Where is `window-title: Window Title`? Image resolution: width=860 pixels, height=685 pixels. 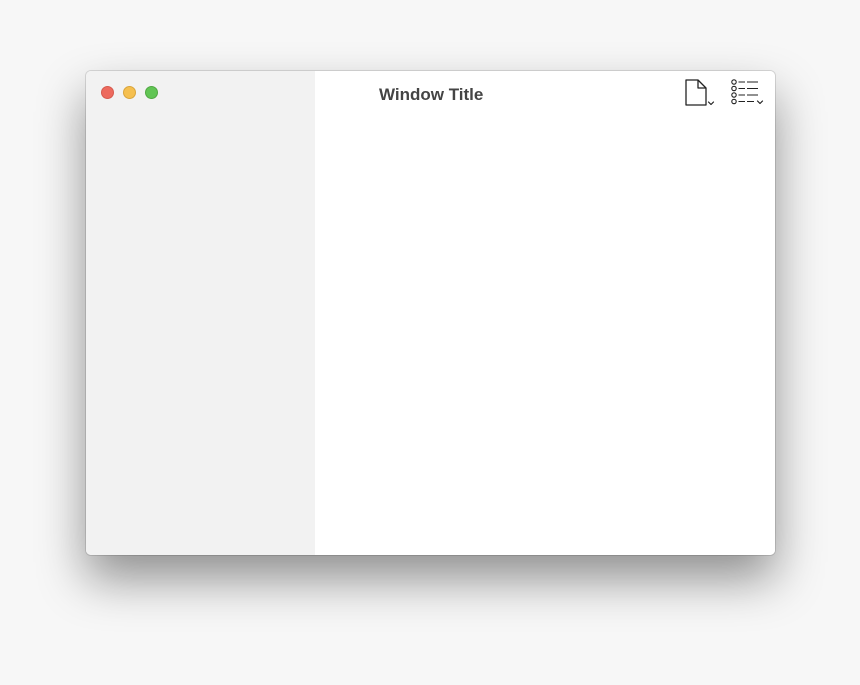 window-title: Window Title is located at coordinates (431, 94).